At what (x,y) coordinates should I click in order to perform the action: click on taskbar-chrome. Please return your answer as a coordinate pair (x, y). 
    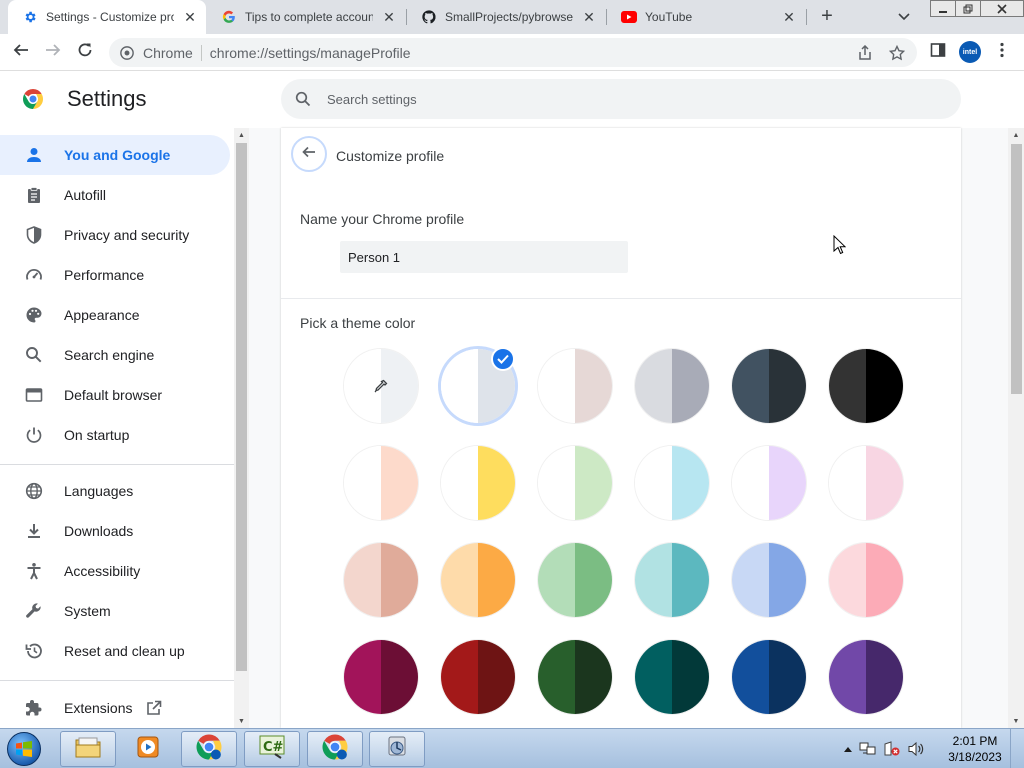
    Looking at the image, I should click on (209, 749).